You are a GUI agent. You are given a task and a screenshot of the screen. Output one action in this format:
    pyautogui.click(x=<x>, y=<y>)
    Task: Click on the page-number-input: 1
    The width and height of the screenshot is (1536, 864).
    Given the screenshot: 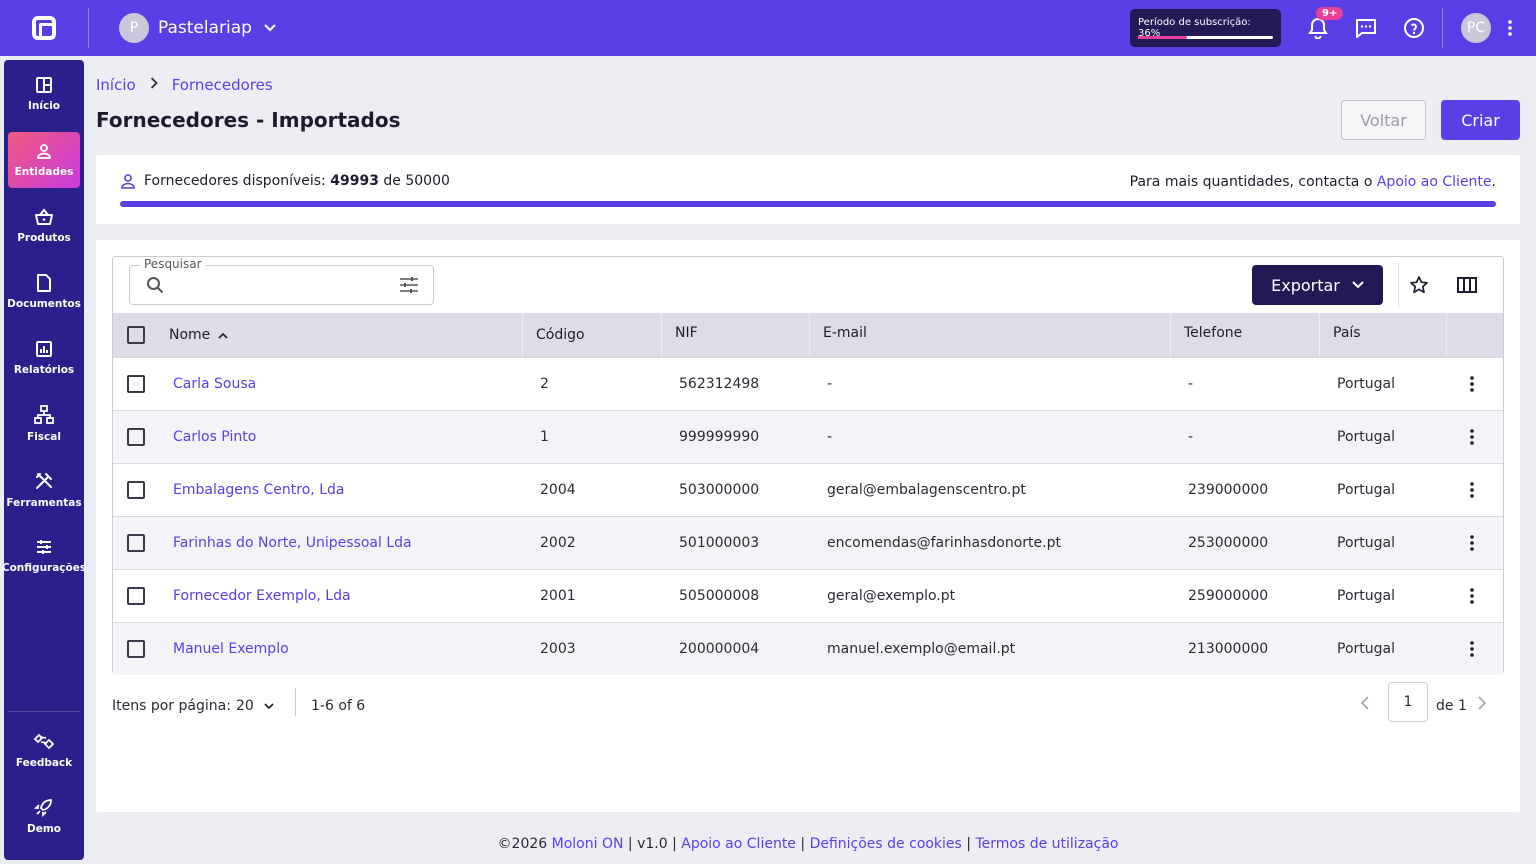 What is the action you would take?
    pyautogui.click(x=1408, y=702)
    